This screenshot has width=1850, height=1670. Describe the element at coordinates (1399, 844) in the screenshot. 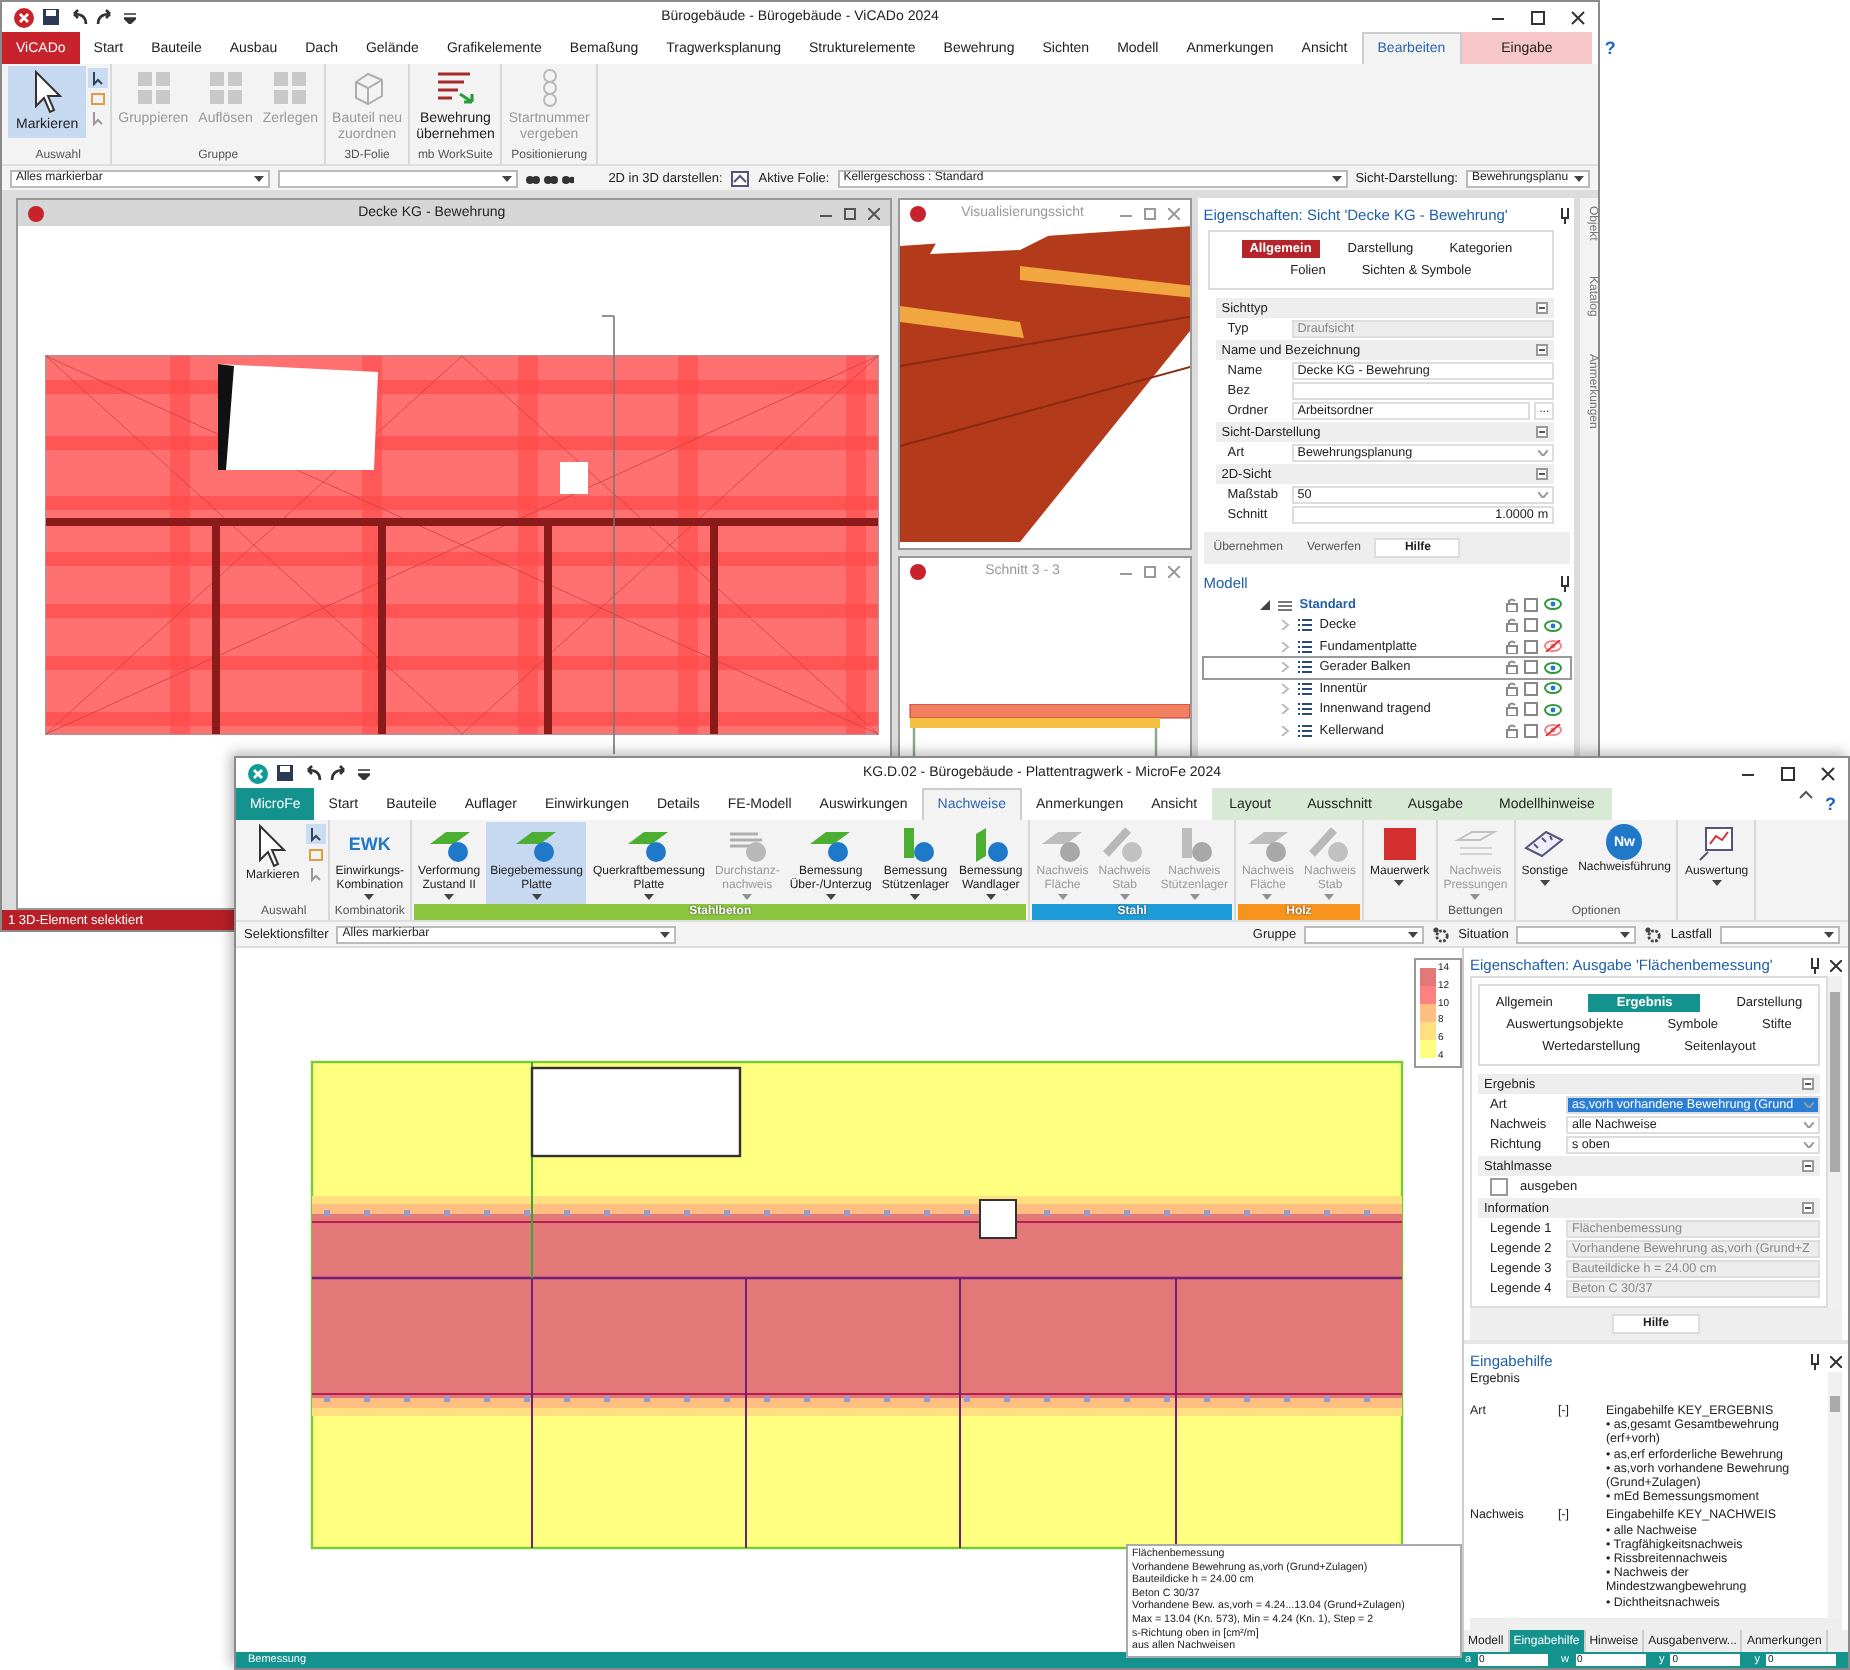

I see `masonry-block-icon` at that location.